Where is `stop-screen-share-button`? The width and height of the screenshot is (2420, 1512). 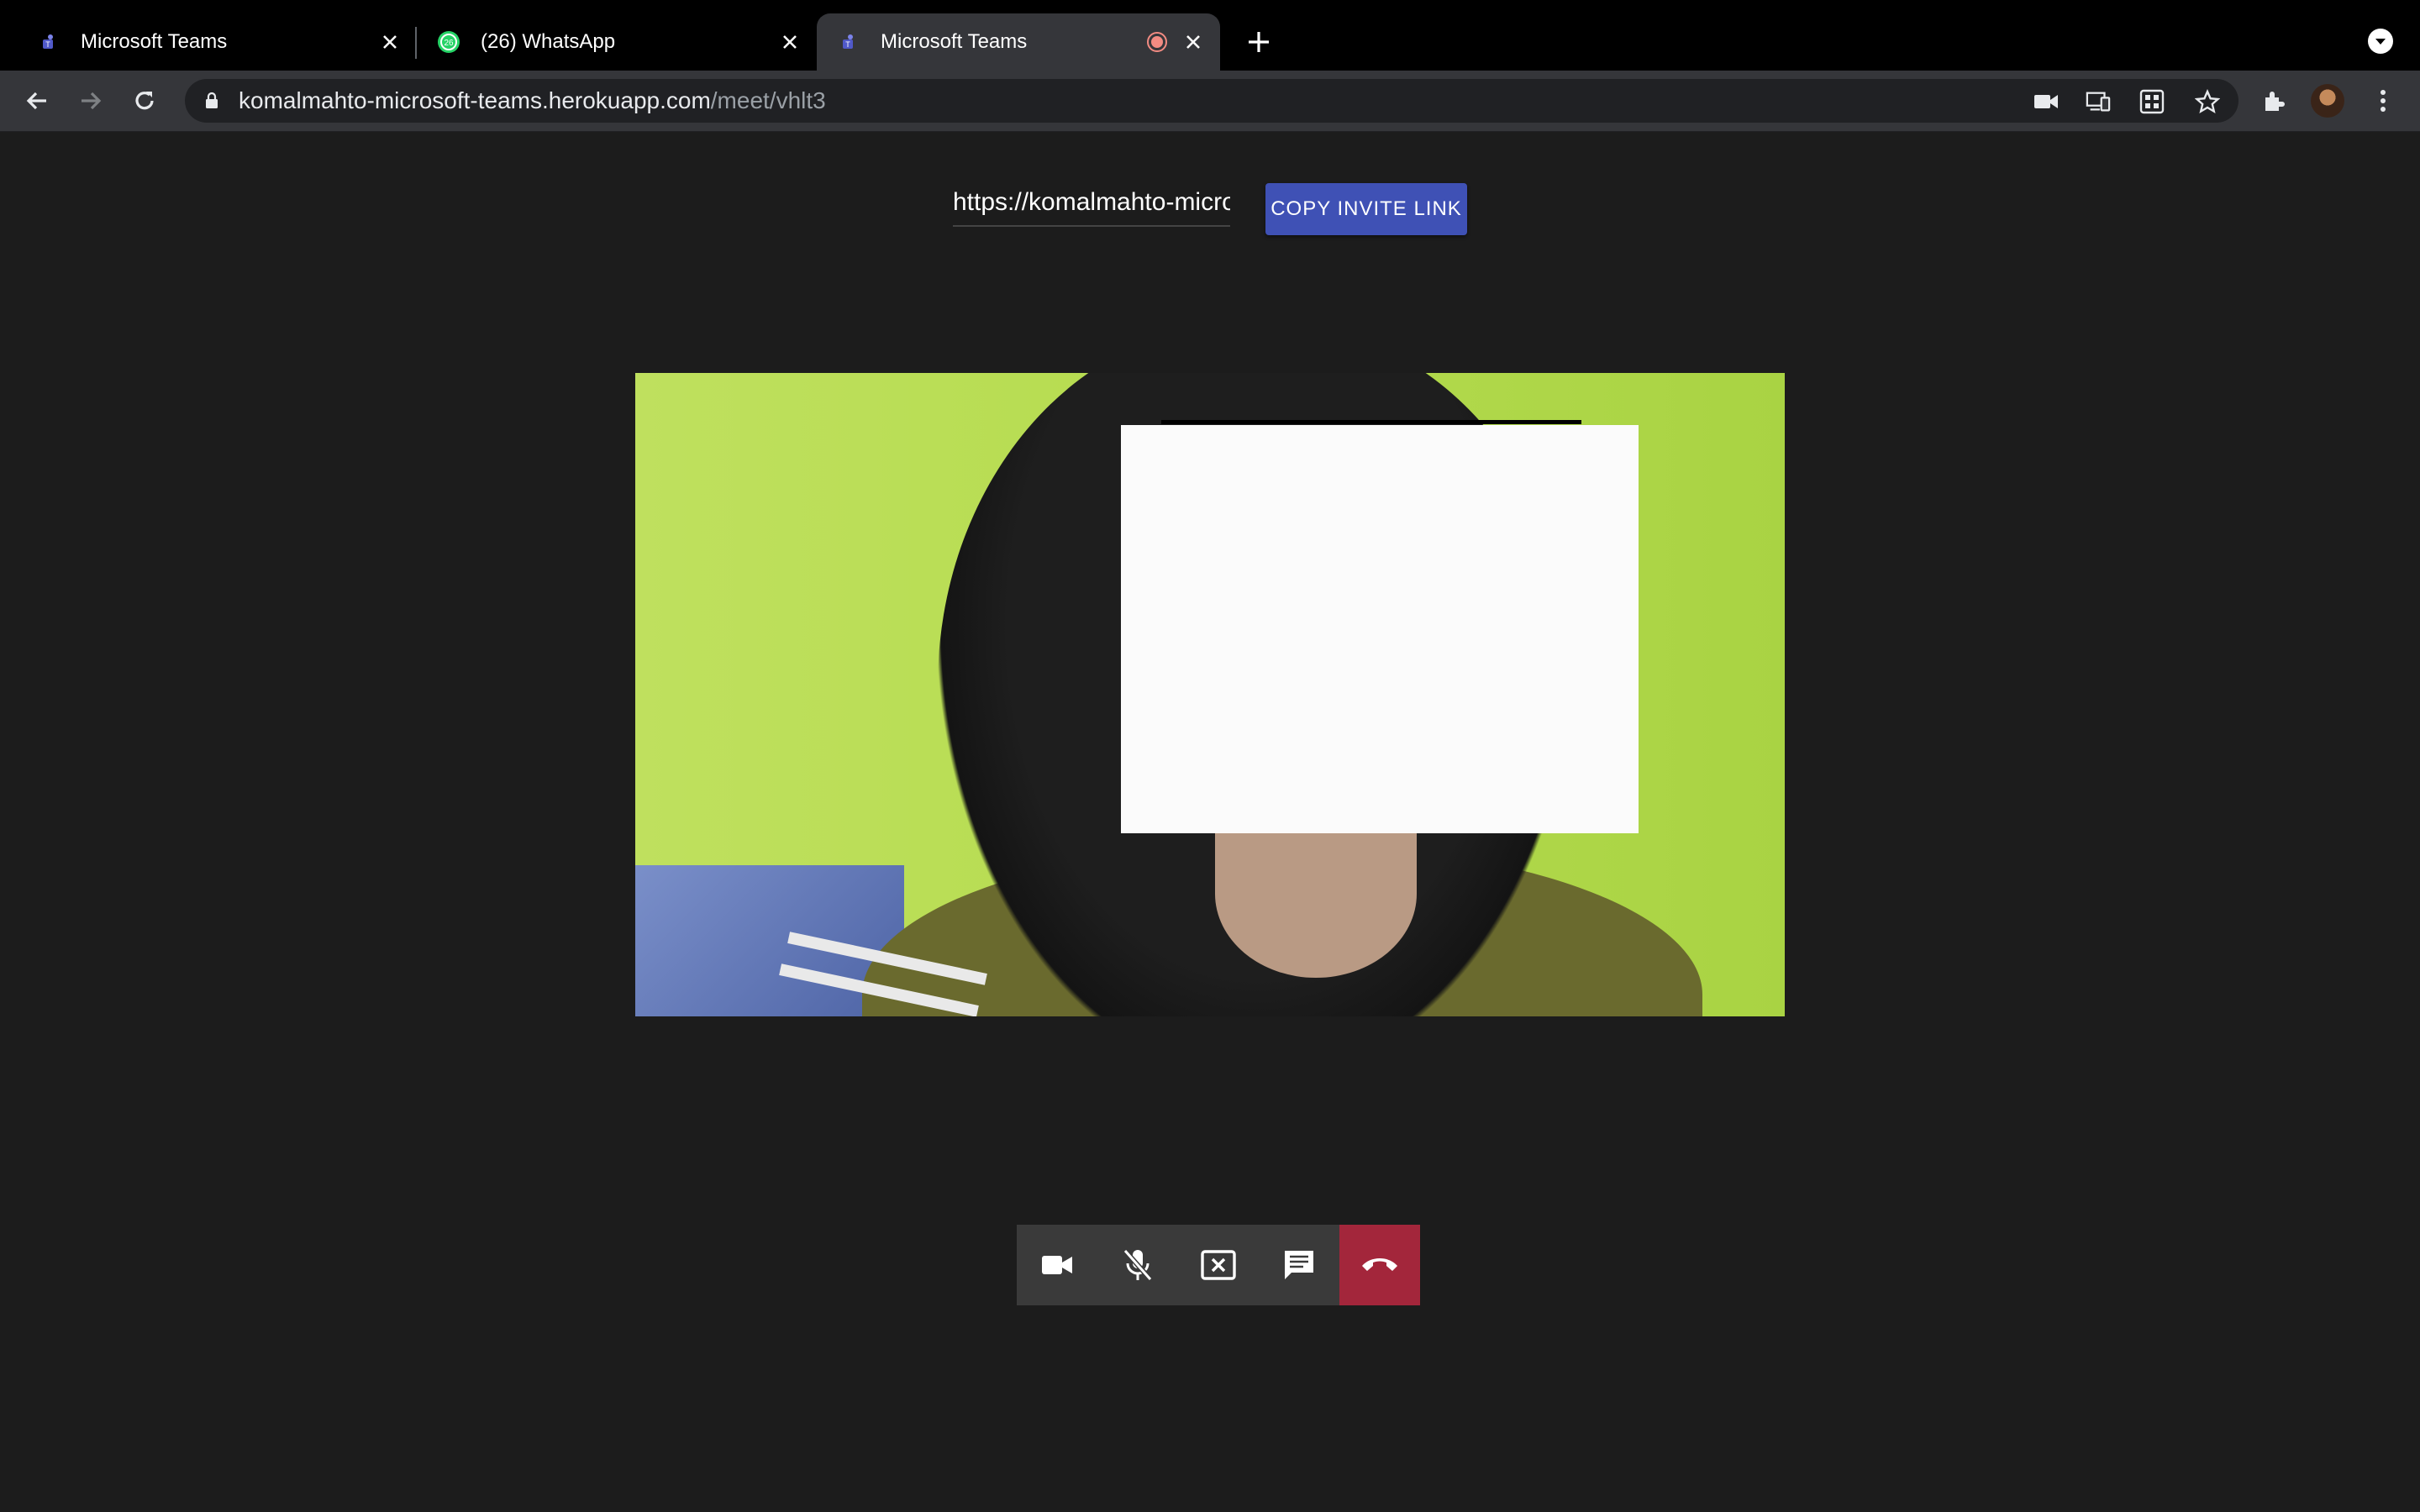
stop-screen-share-button is located at coordinates (1218, 1265).